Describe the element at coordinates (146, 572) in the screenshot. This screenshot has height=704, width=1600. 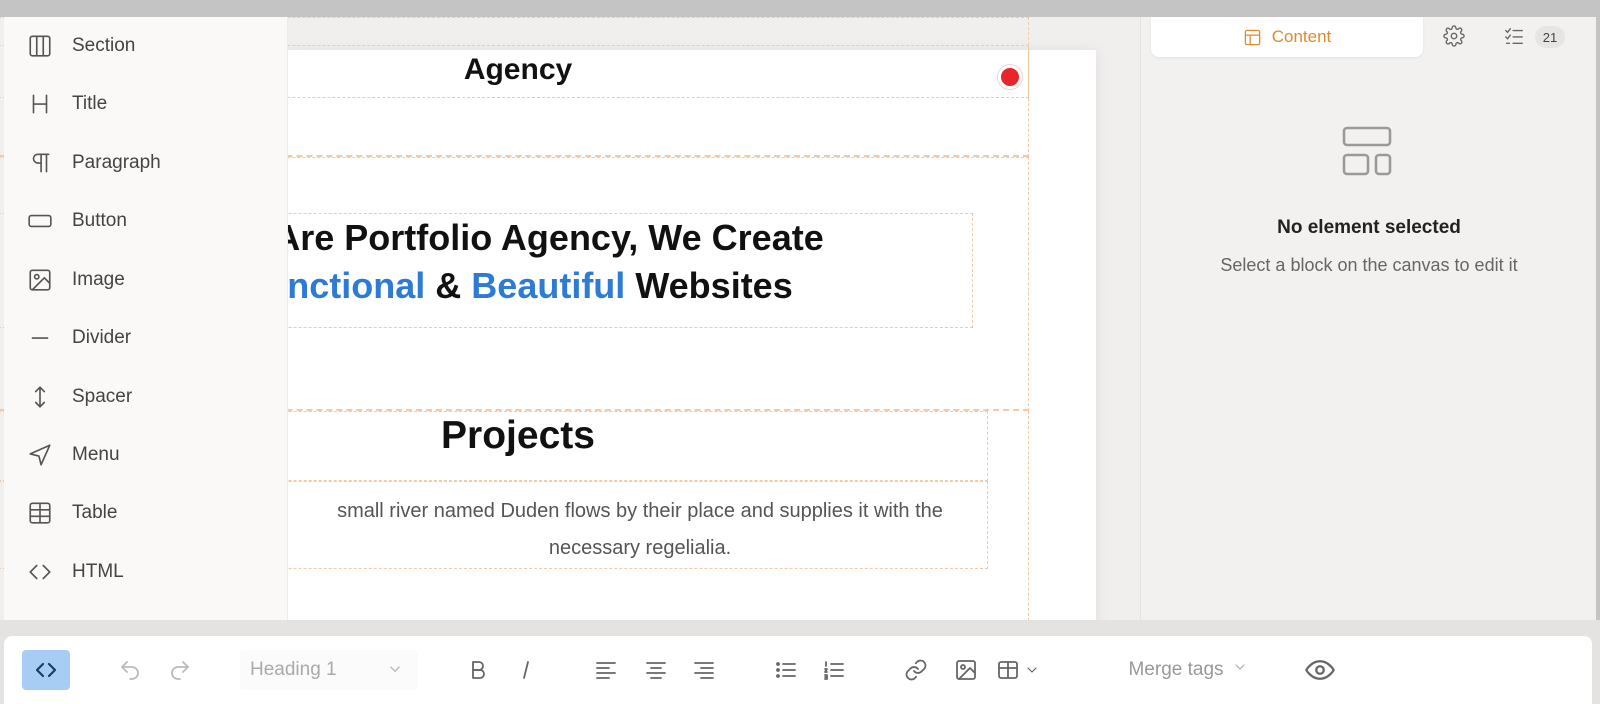
I see `sidebar-item-html: HTML` at that location.